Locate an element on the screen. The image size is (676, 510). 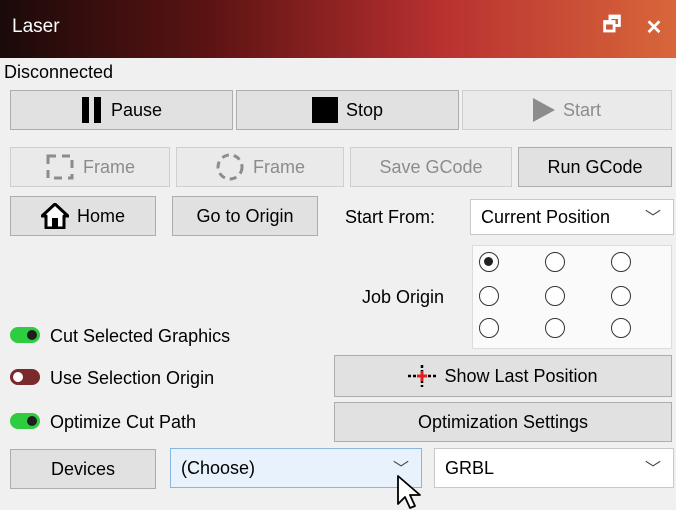
save-gcode-button: Save GCode is located at coordinates (431, 167).